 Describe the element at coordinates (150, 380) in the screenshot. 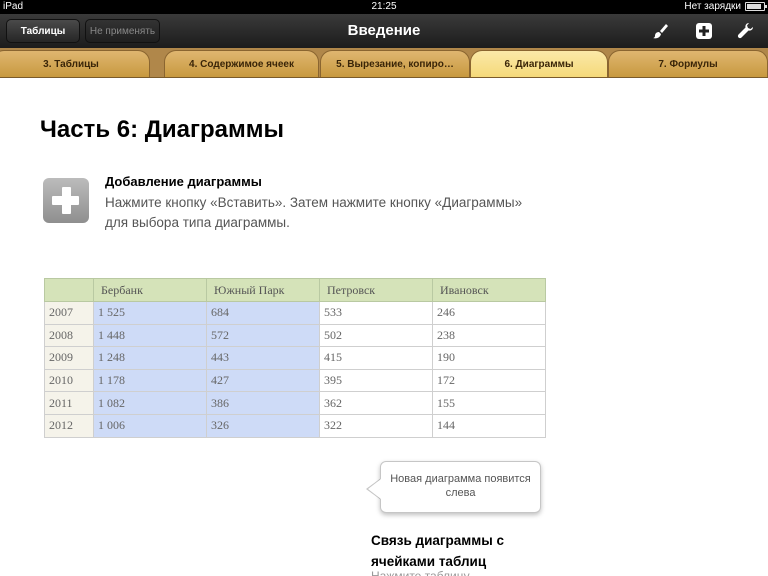

I see `table-cell: 1 178` at that location.